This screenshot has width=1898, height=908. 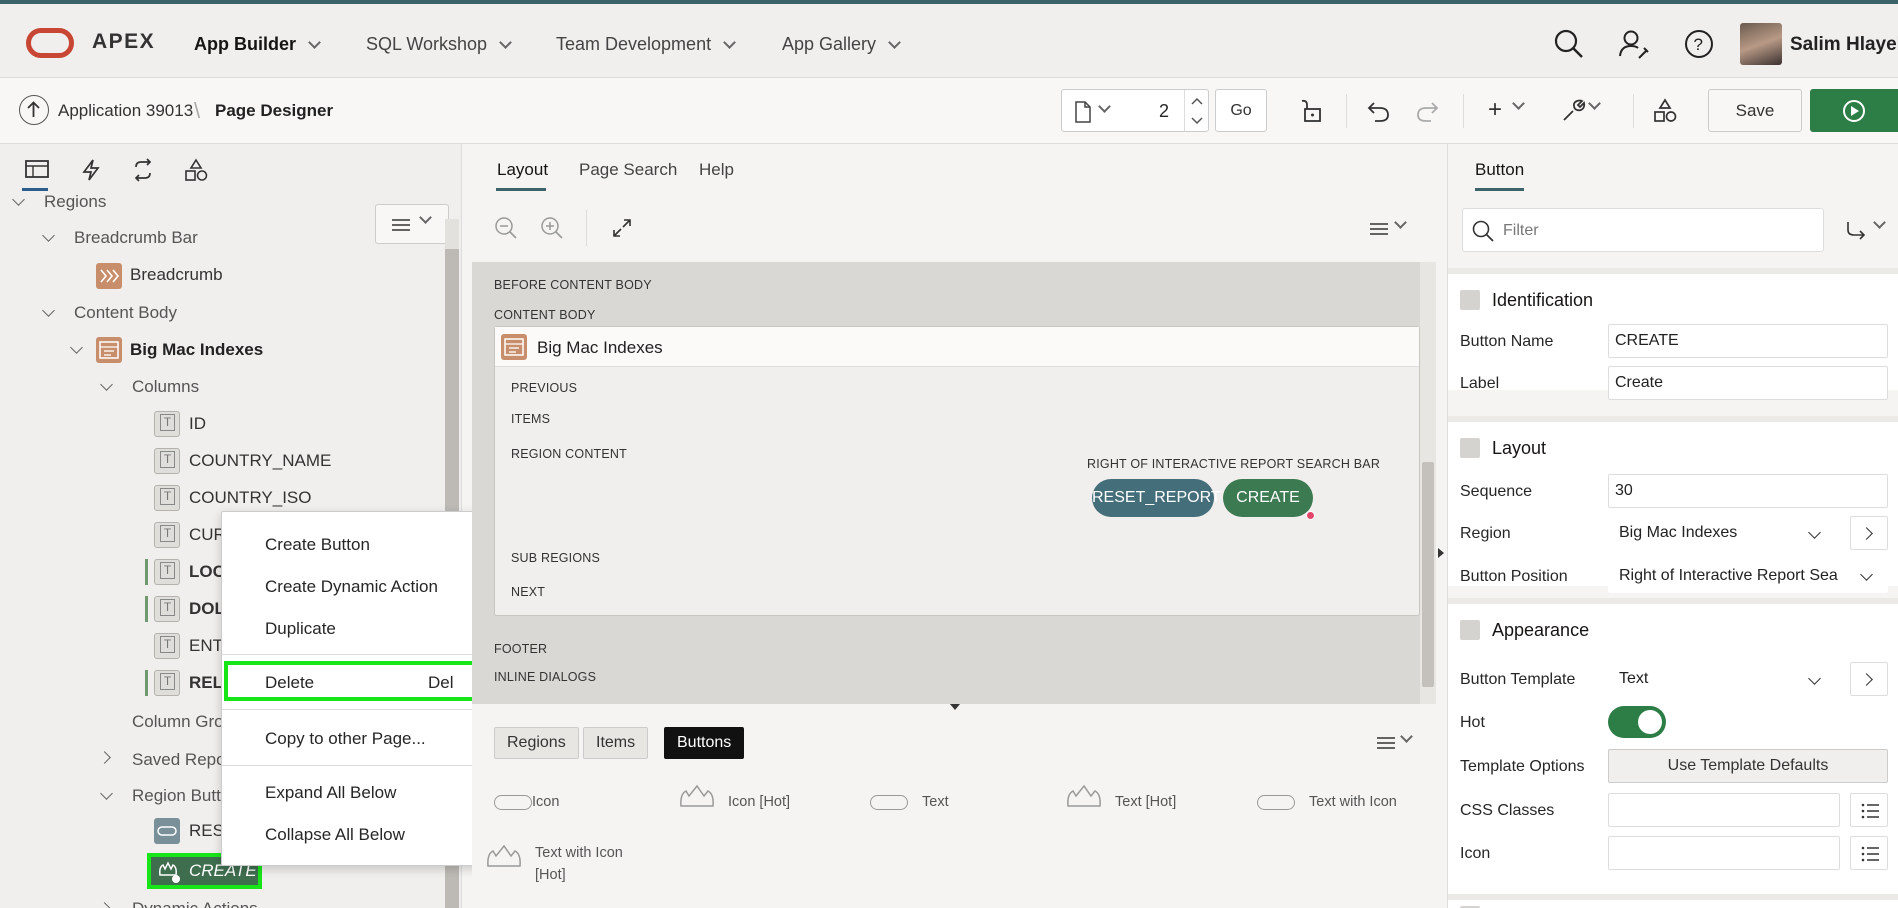 What do you see at coordinates (1427, 111) in the screenshot?
I see `redo-icon` at bounding box center [1427, 111].